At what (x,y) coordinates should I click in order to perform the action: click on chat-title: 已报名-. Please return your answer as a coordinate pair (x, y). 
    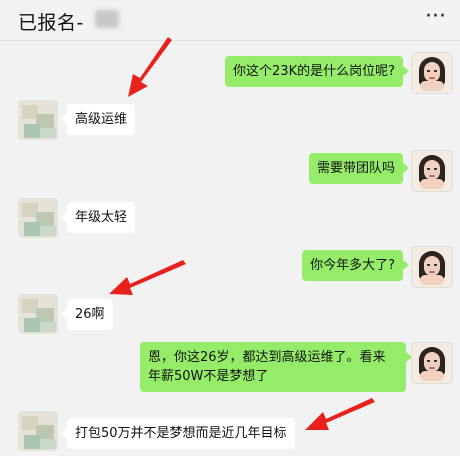
    Looking at the image, I should click on (51, 23).